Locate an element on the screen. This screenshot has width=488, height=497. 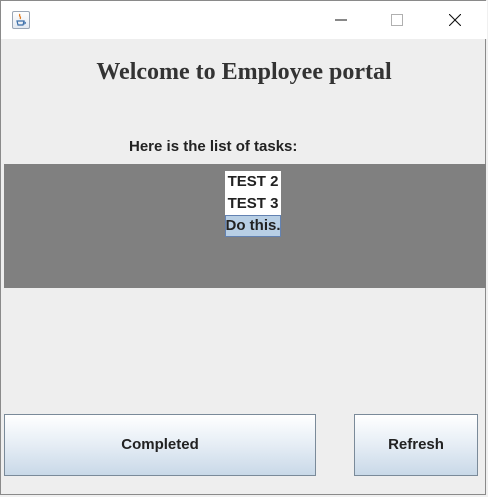
list-item: TEST 2 is located at coordinates (253, 182).